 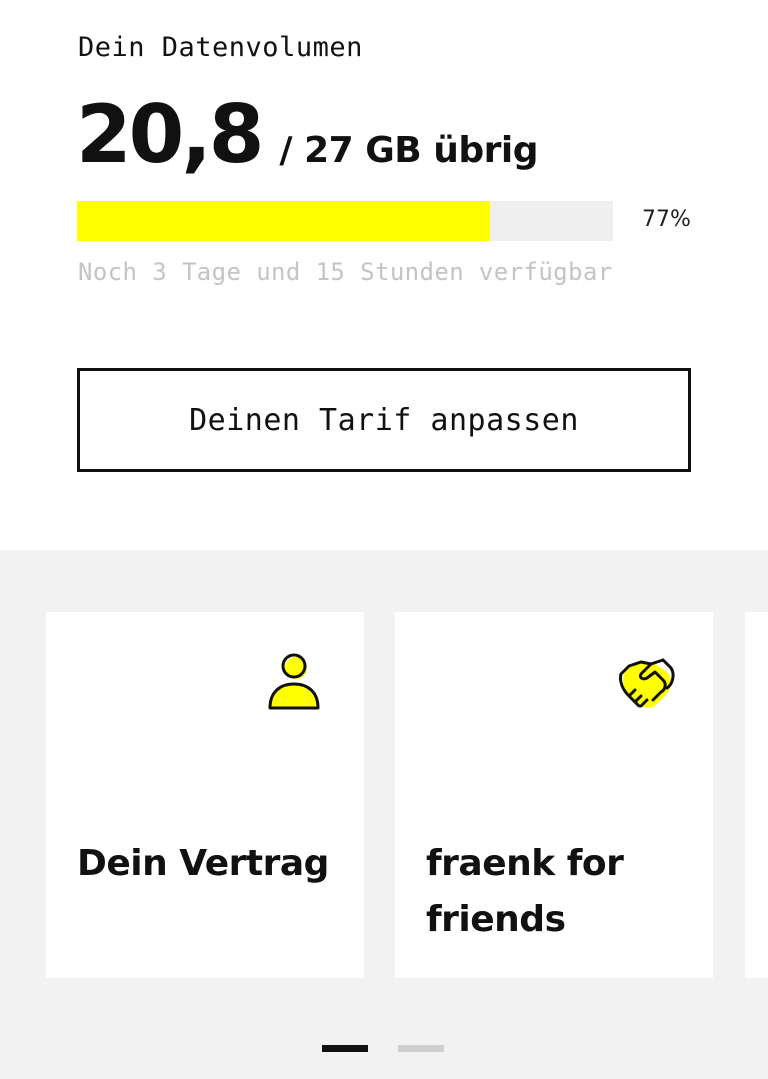 I want to click on contract-card: Dein Vertrag, so click(x=205, y=795).